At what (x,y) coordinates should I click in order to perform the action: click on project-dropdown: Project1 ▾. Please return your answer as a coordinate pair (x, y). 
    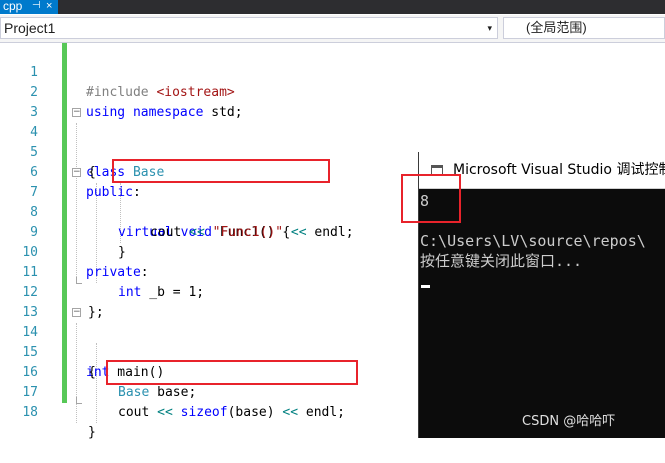
    Looking at the image, I should click on (249, 28).